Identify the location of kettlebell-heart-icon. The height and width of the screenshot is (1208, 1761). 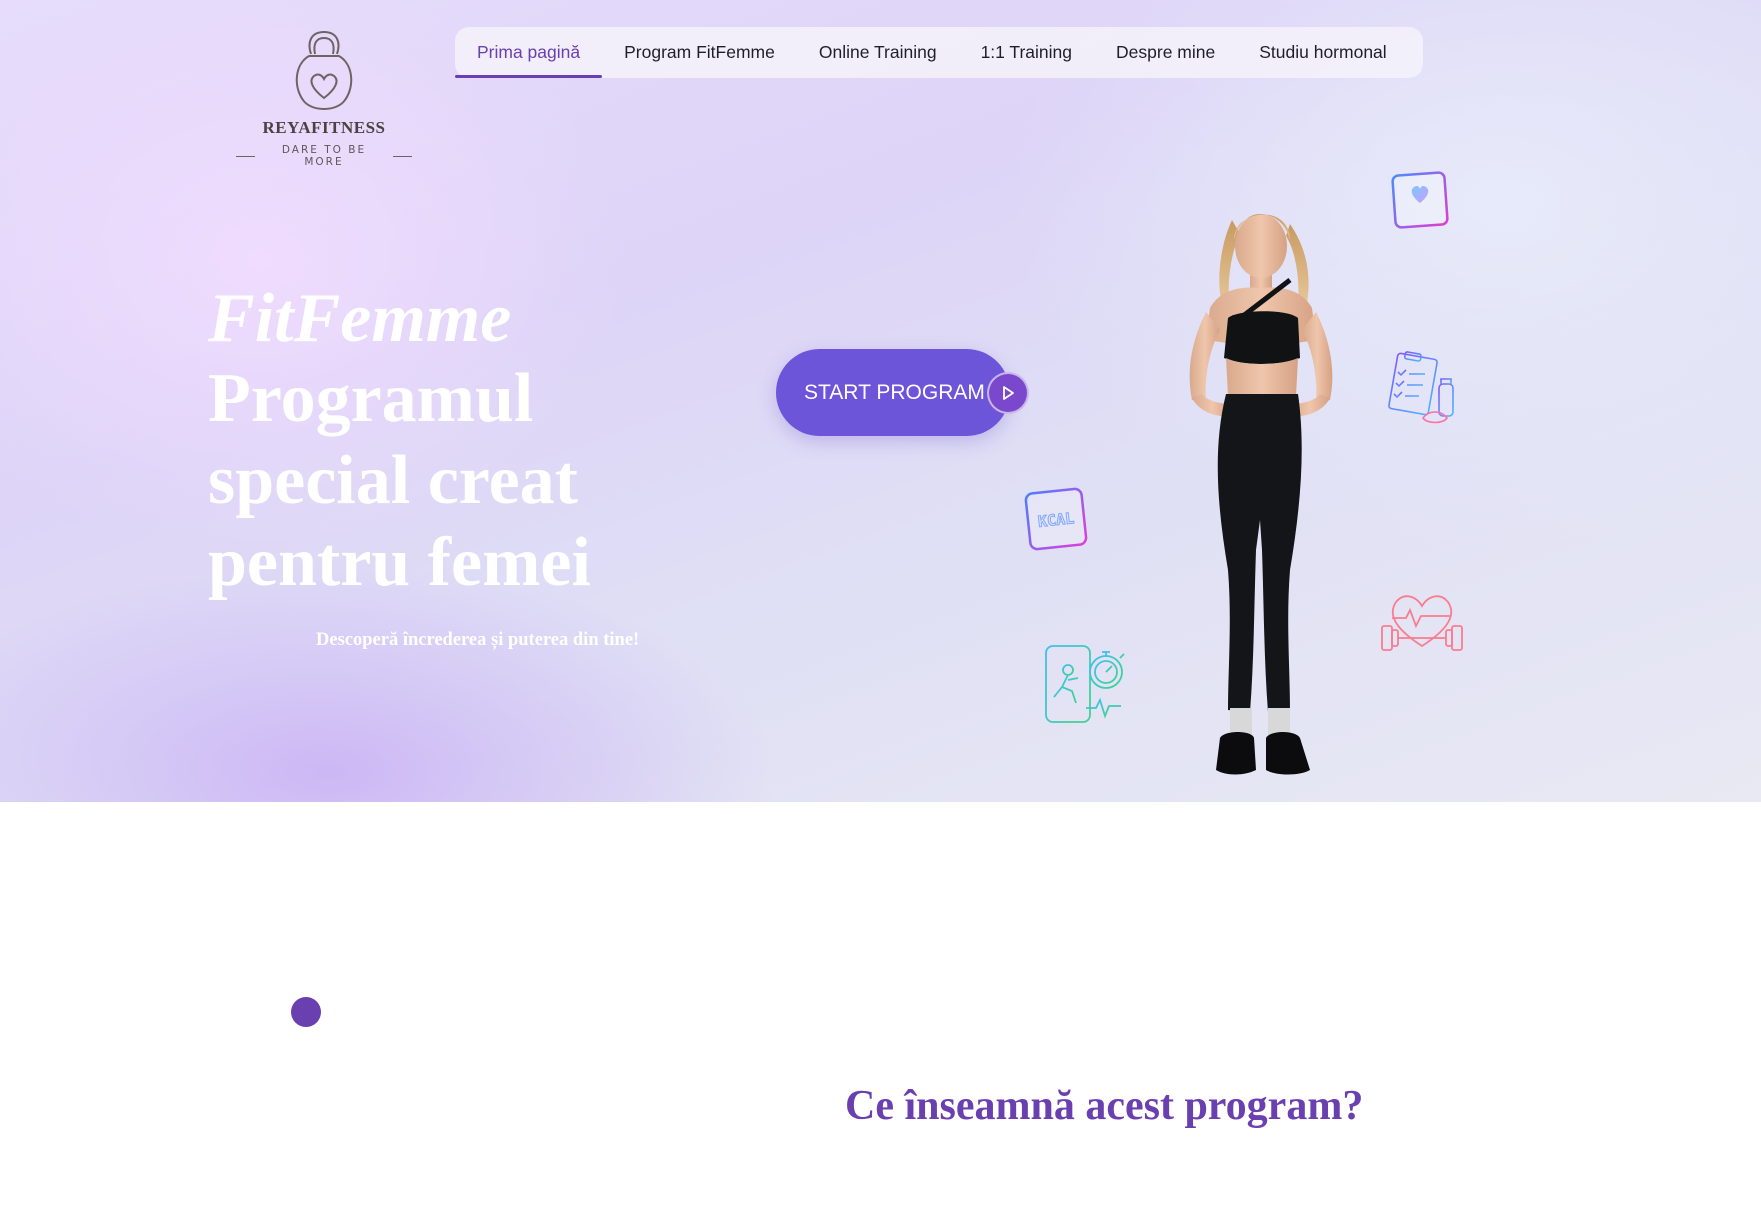
(324, 70).